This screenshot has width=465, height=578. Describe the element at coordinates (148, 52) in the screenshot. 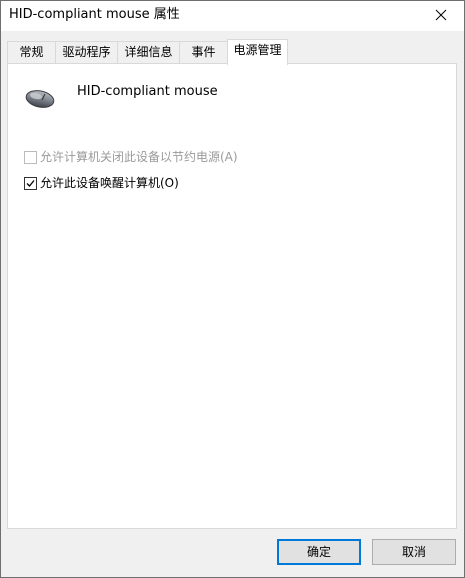

I see `tab-details: 详细信息` at that location.